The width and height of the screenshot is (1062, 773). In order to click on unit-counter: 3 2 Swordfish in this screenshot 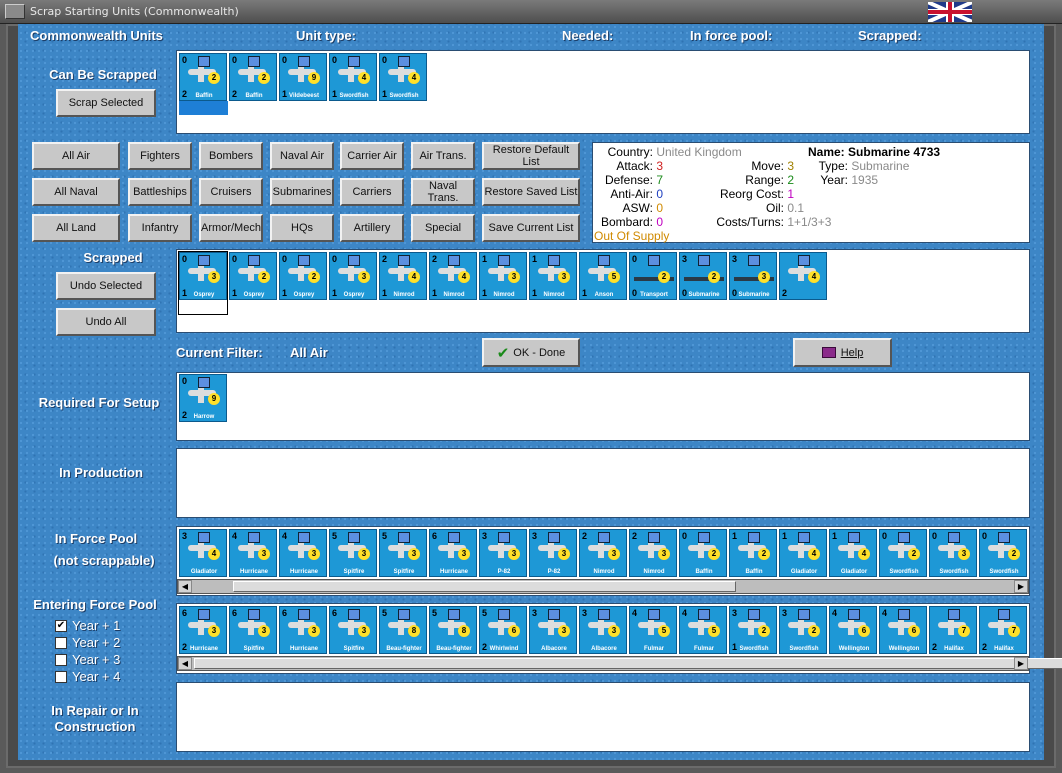, I will do `click(803, 630)`.